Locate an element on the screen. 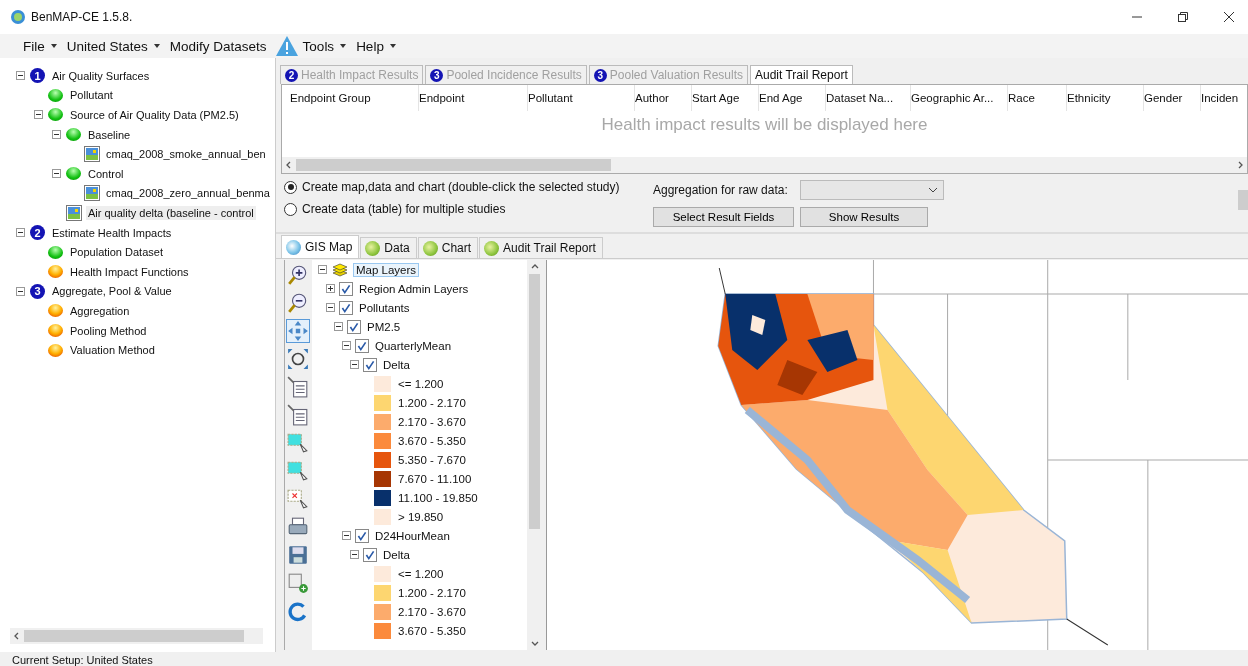 The width and height of the screenshot is (1248, 666). refresh-icon is located at coordinates (298, 611).